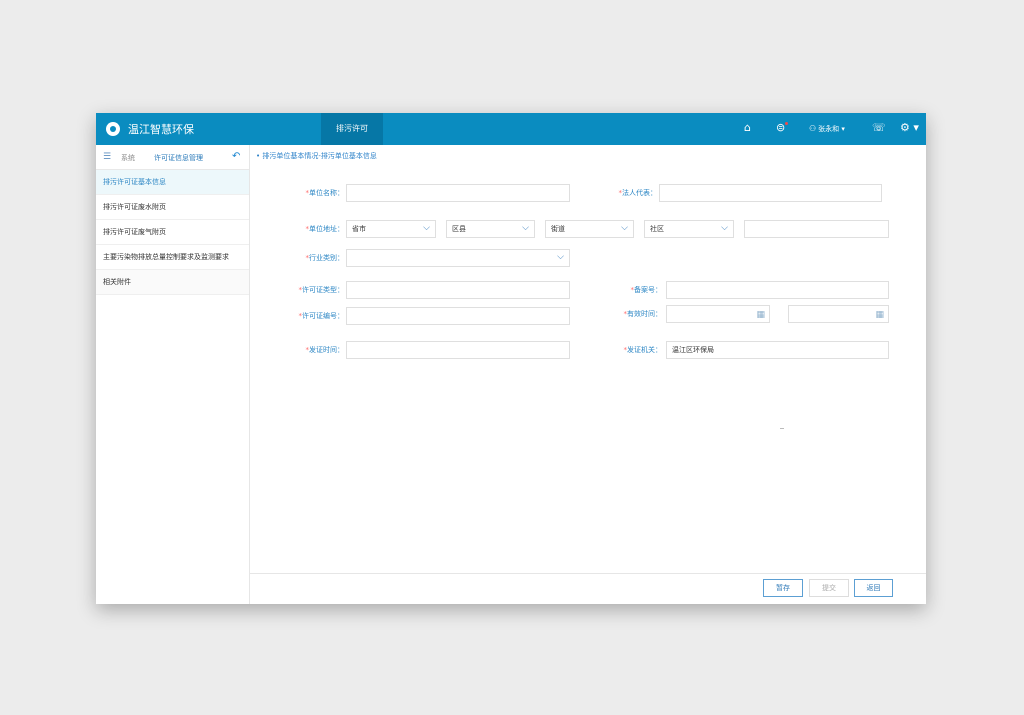 This screenshot has width=1024, height=715. I want to click on permit-type-field, so click(458, 290).